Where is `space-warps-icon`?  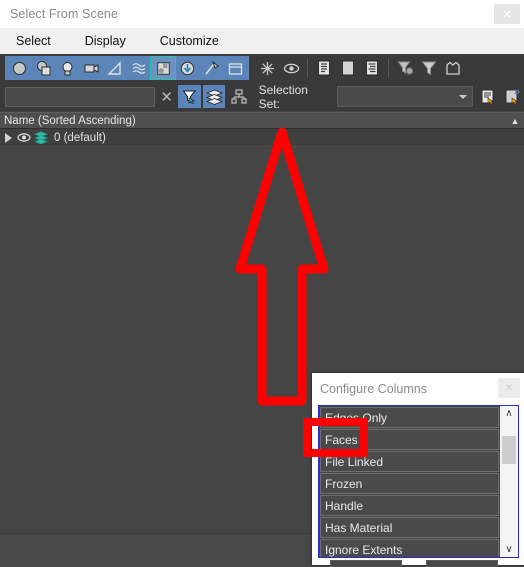
space-warps-icon is located at coordinates (139, 68).